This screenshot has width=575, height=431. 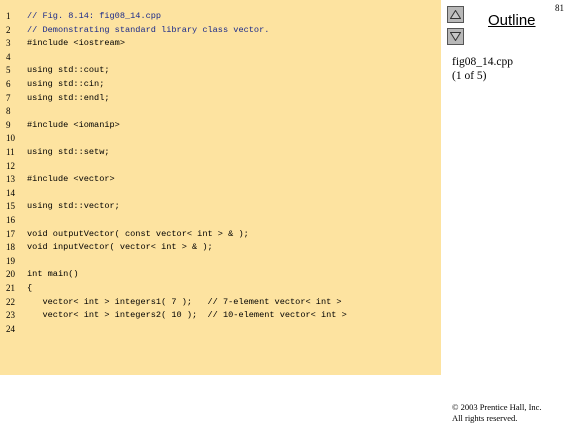 I want to click on line-number: 20, so click(x=10, y=274).